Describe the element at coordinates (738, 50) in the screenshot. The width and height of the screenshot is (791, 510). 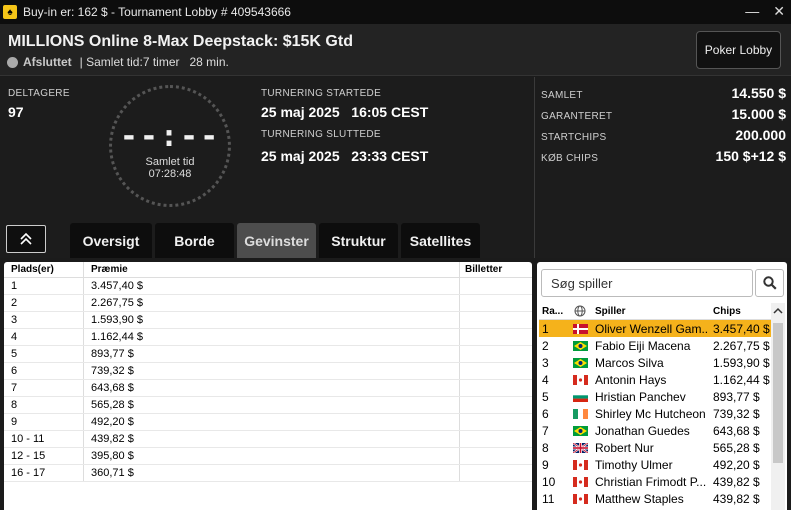
I see `poker-lobby-button: Poker Lobby` at that location.